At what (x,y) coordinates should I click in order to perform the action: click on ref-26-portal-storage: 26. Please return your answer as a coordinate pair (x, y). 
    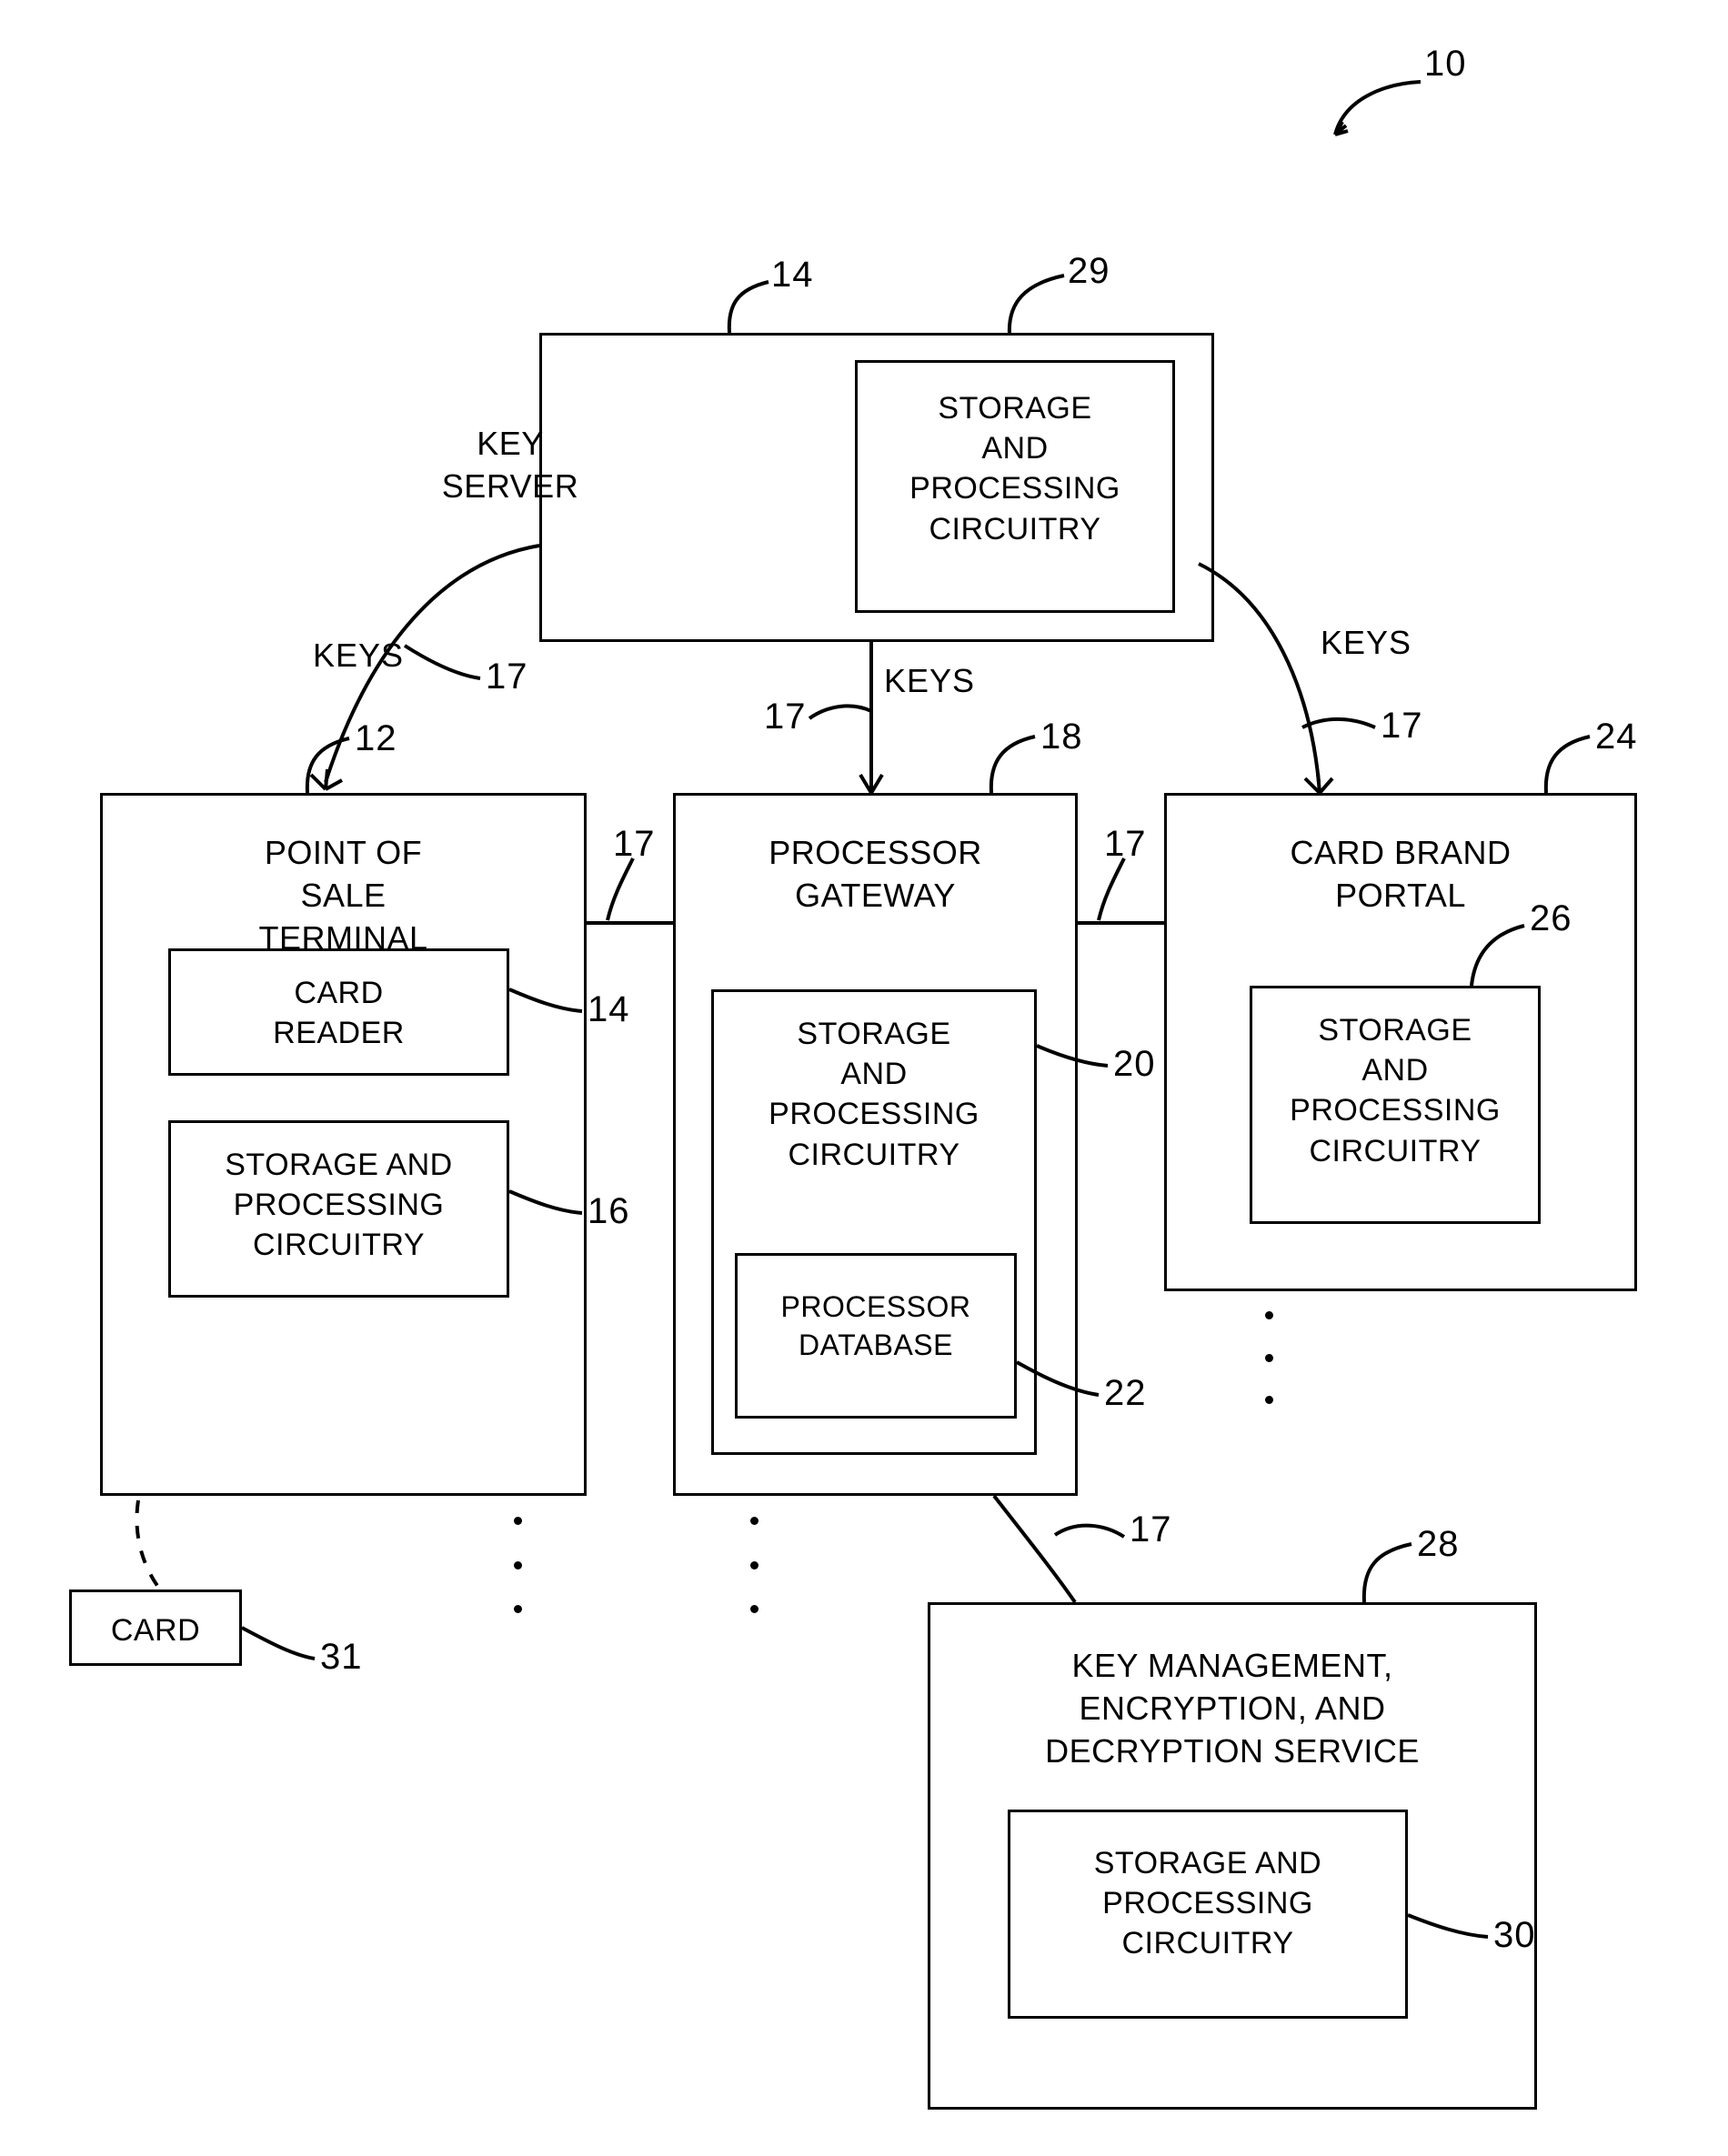
    Looking at the image, I should click on (1551, 918).